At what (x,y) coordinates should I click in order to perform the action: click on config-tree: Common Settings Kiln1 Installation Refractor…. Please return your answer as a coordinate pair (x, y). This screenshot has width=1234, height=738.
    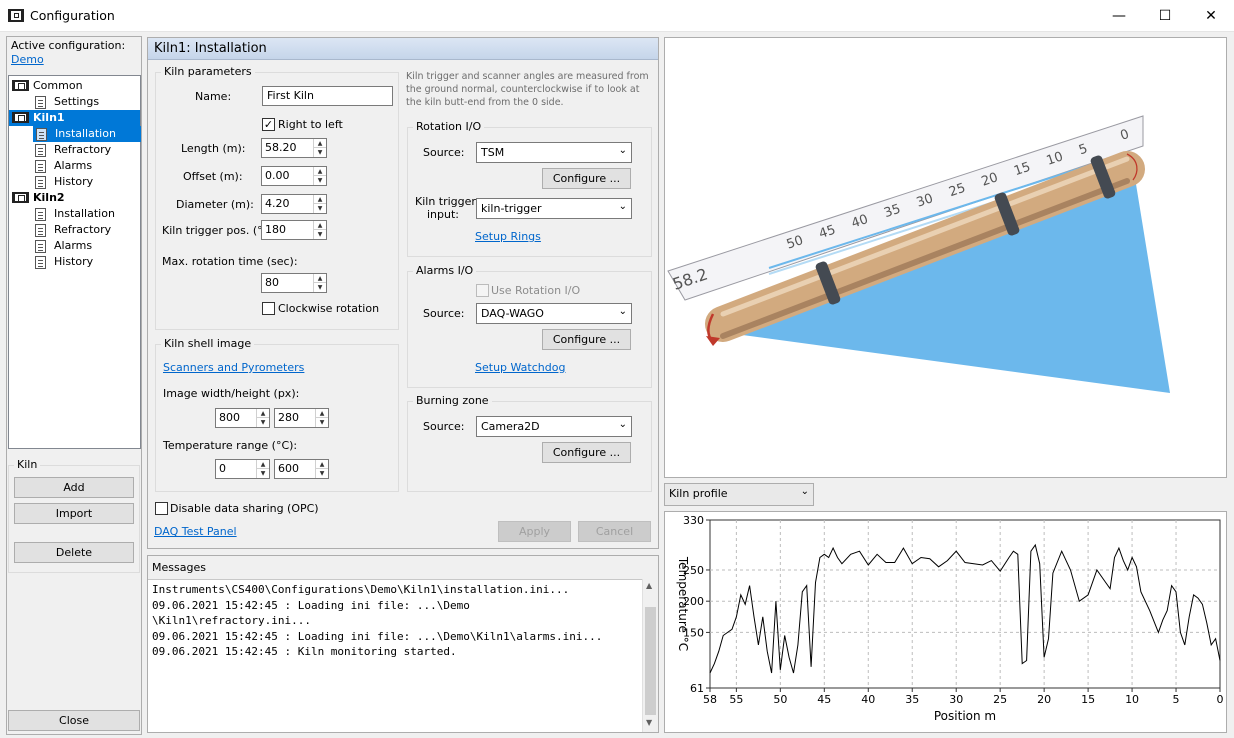
    Looking at the image, I should click on (74, 262).